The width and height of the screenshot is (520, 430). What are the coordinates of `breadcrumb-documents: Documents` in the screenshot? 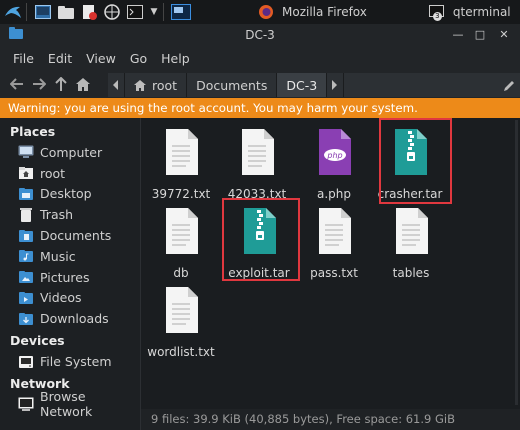 It's located at (232, 85).